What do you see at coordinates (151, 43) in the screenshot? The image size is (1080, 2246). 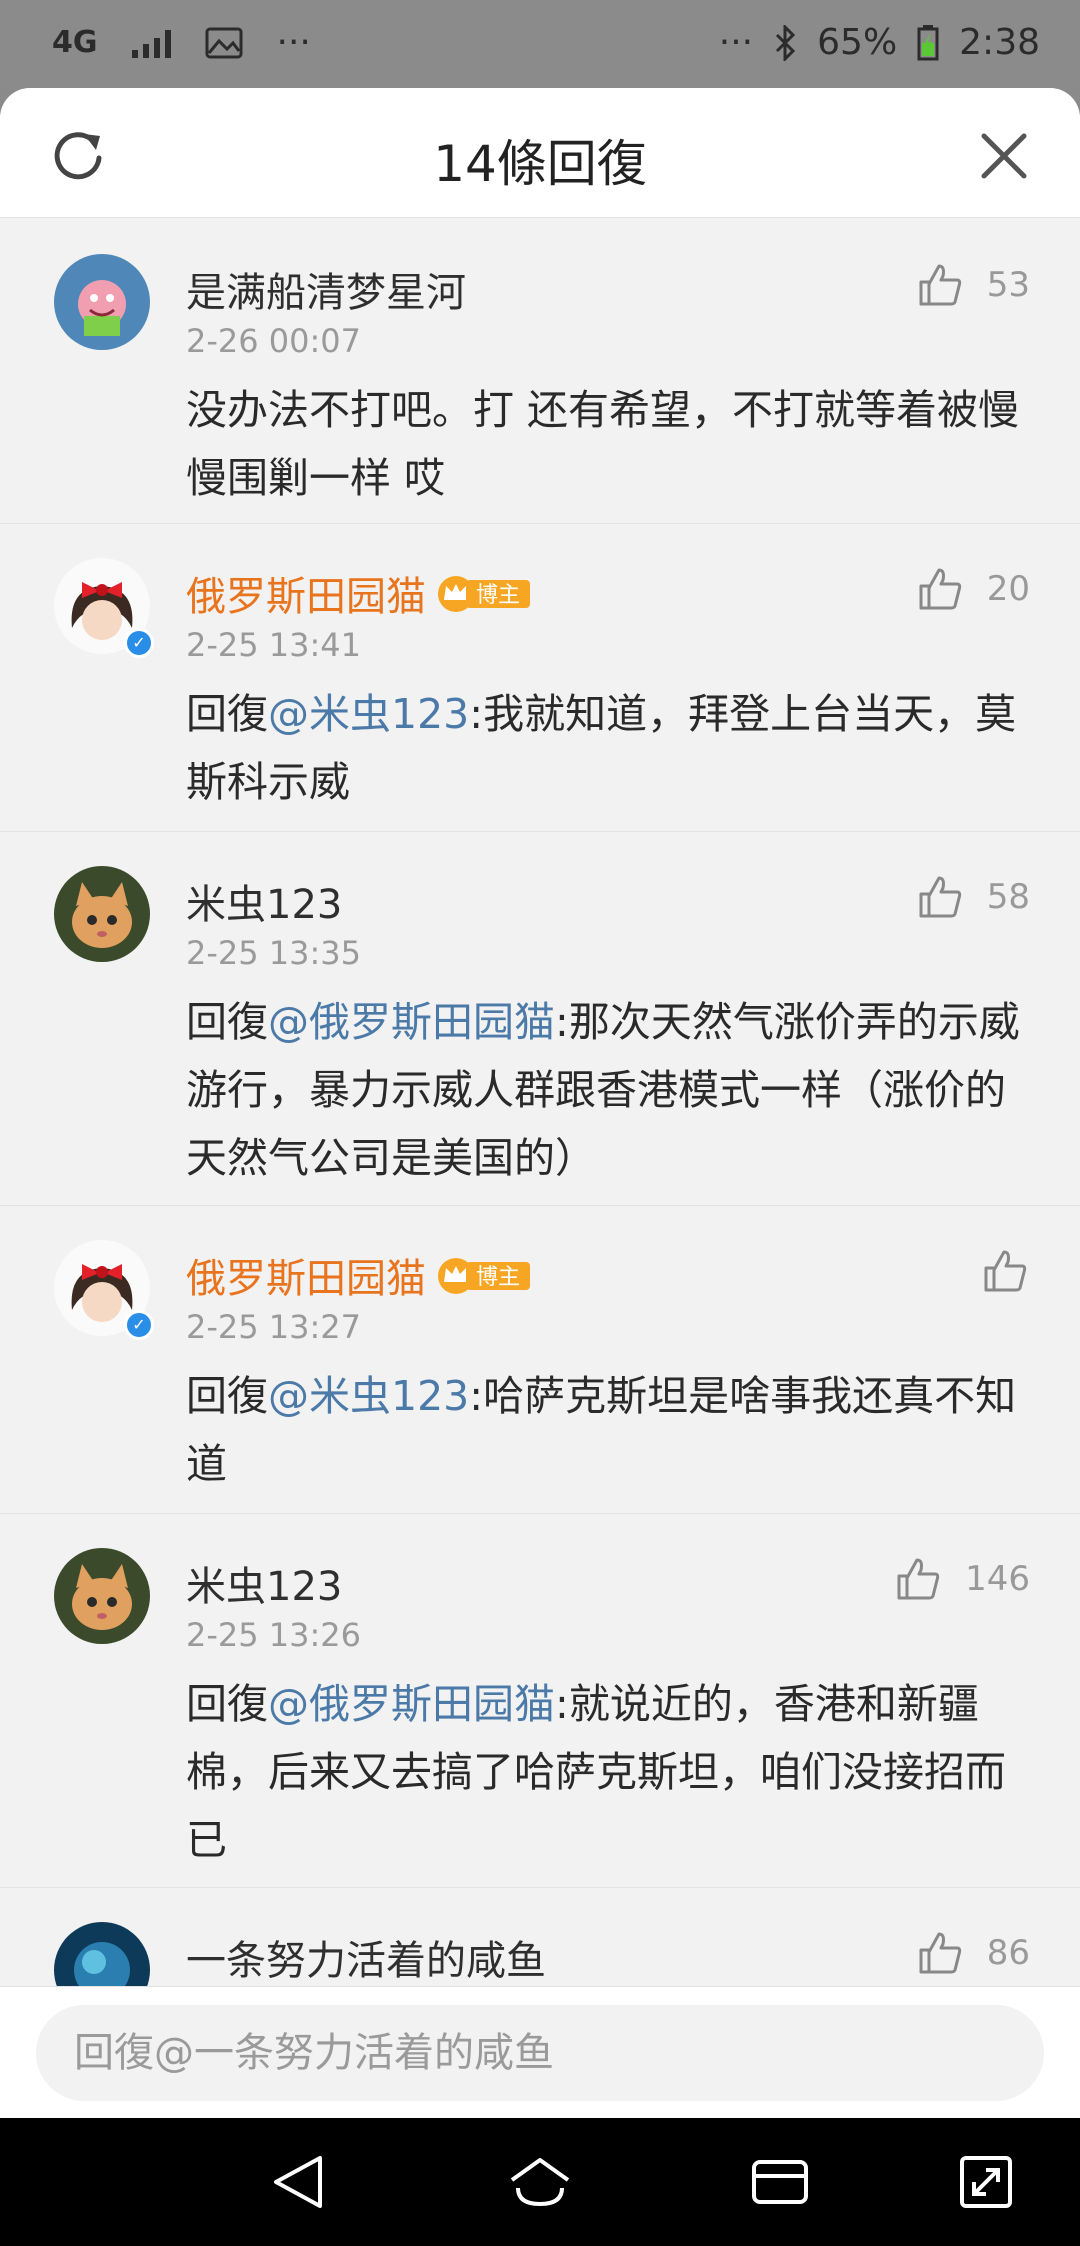 I see `signal-icon` at bounding box center [151, 43].